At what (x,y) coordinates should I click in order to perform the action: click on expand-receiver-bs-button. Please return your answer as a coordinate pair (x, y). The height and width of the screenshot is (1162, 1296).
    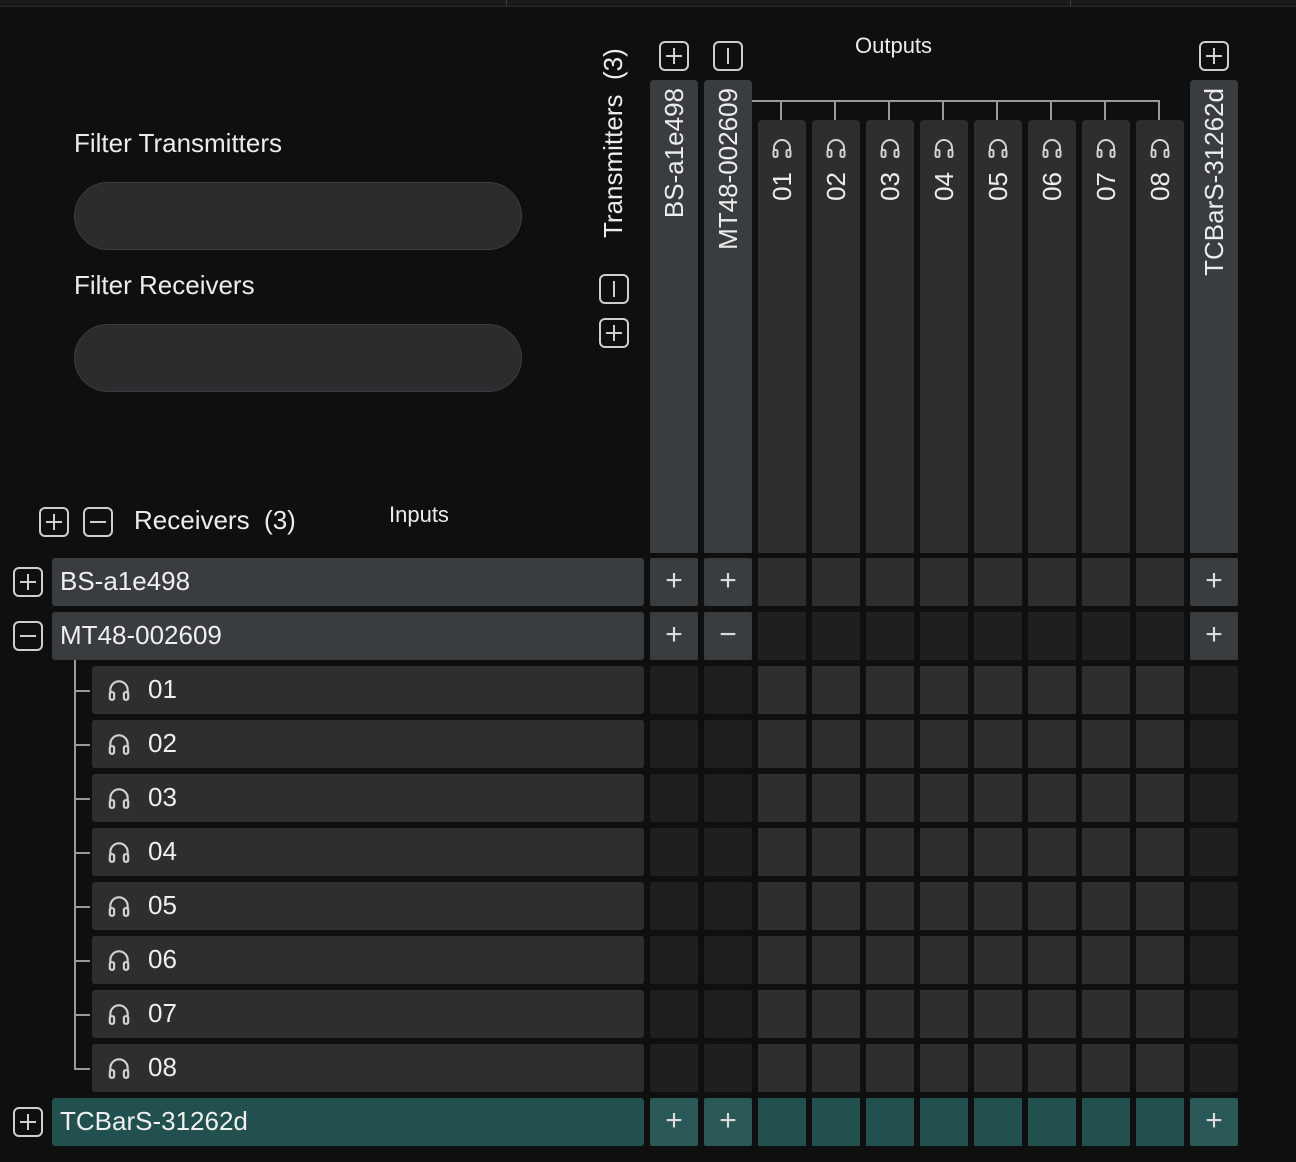
    Looking at the image, I should click on (28, 582).